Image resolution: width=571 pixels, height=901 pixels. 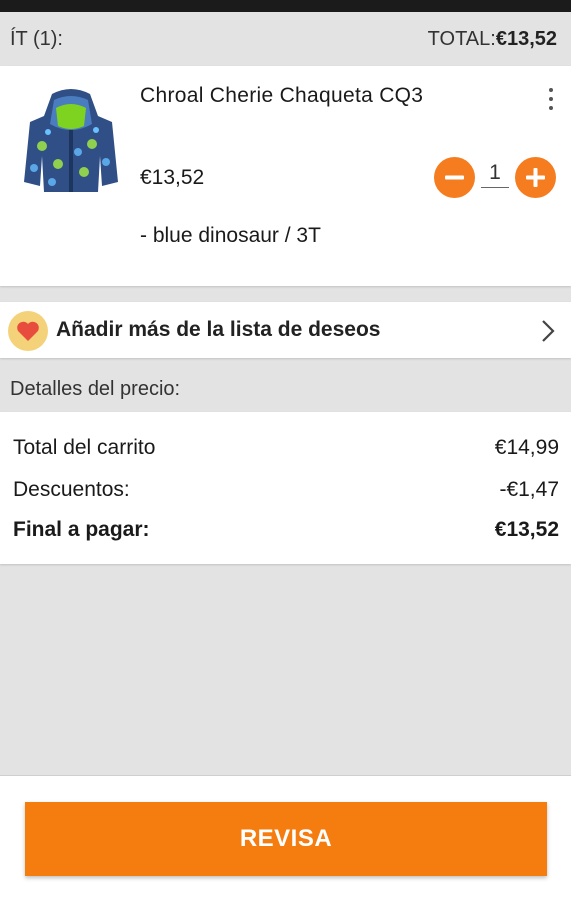 What do you see at coordinates (526, 38) in the screenshot?
I see `total-value: €13,52` at bounding box center [526, 38].